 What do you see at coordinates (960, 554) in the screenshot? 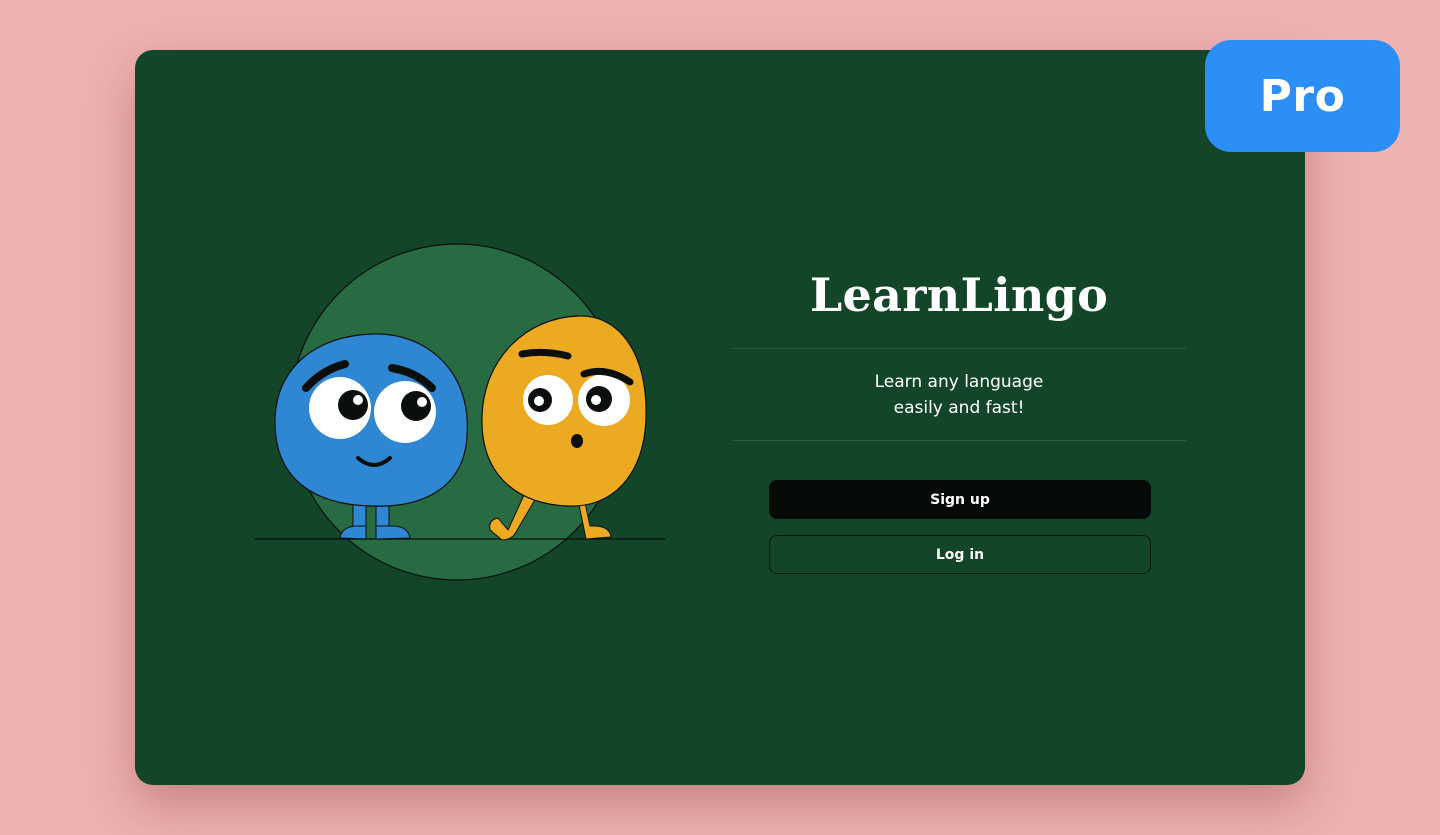
I see `log-in-button: Log in` at bounding box center [960, 554].